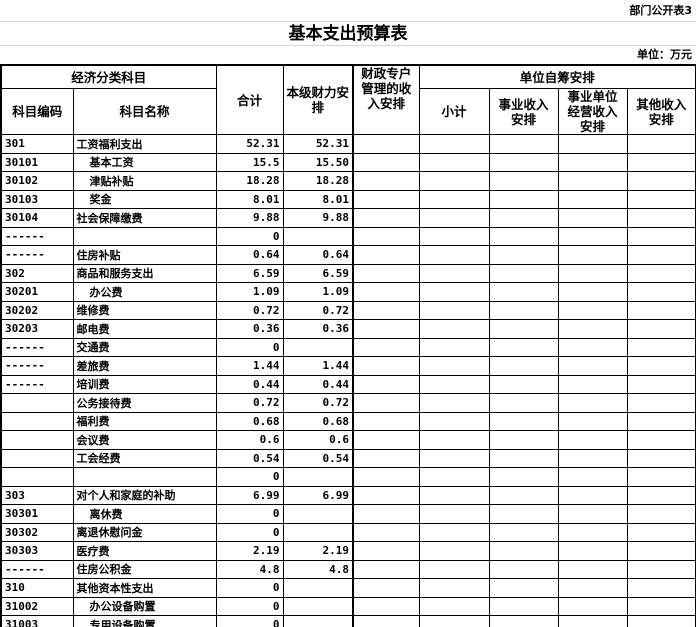 This screenshot has width=696, height=627. What do you see at coordinates (144, 199) in the screenshot?
I see `cell-name: 奖金` at bounding box center [144, 199].